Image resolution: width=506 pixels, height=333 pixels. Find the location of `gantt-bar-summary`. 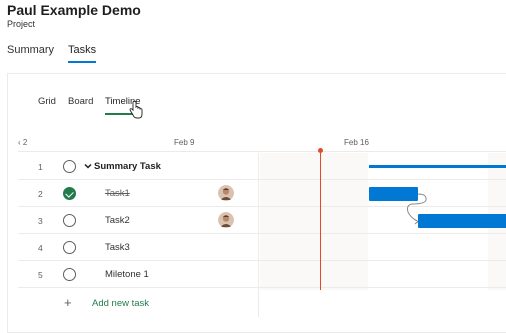

gantt-bar-summary is located at coordinates (437, 166).